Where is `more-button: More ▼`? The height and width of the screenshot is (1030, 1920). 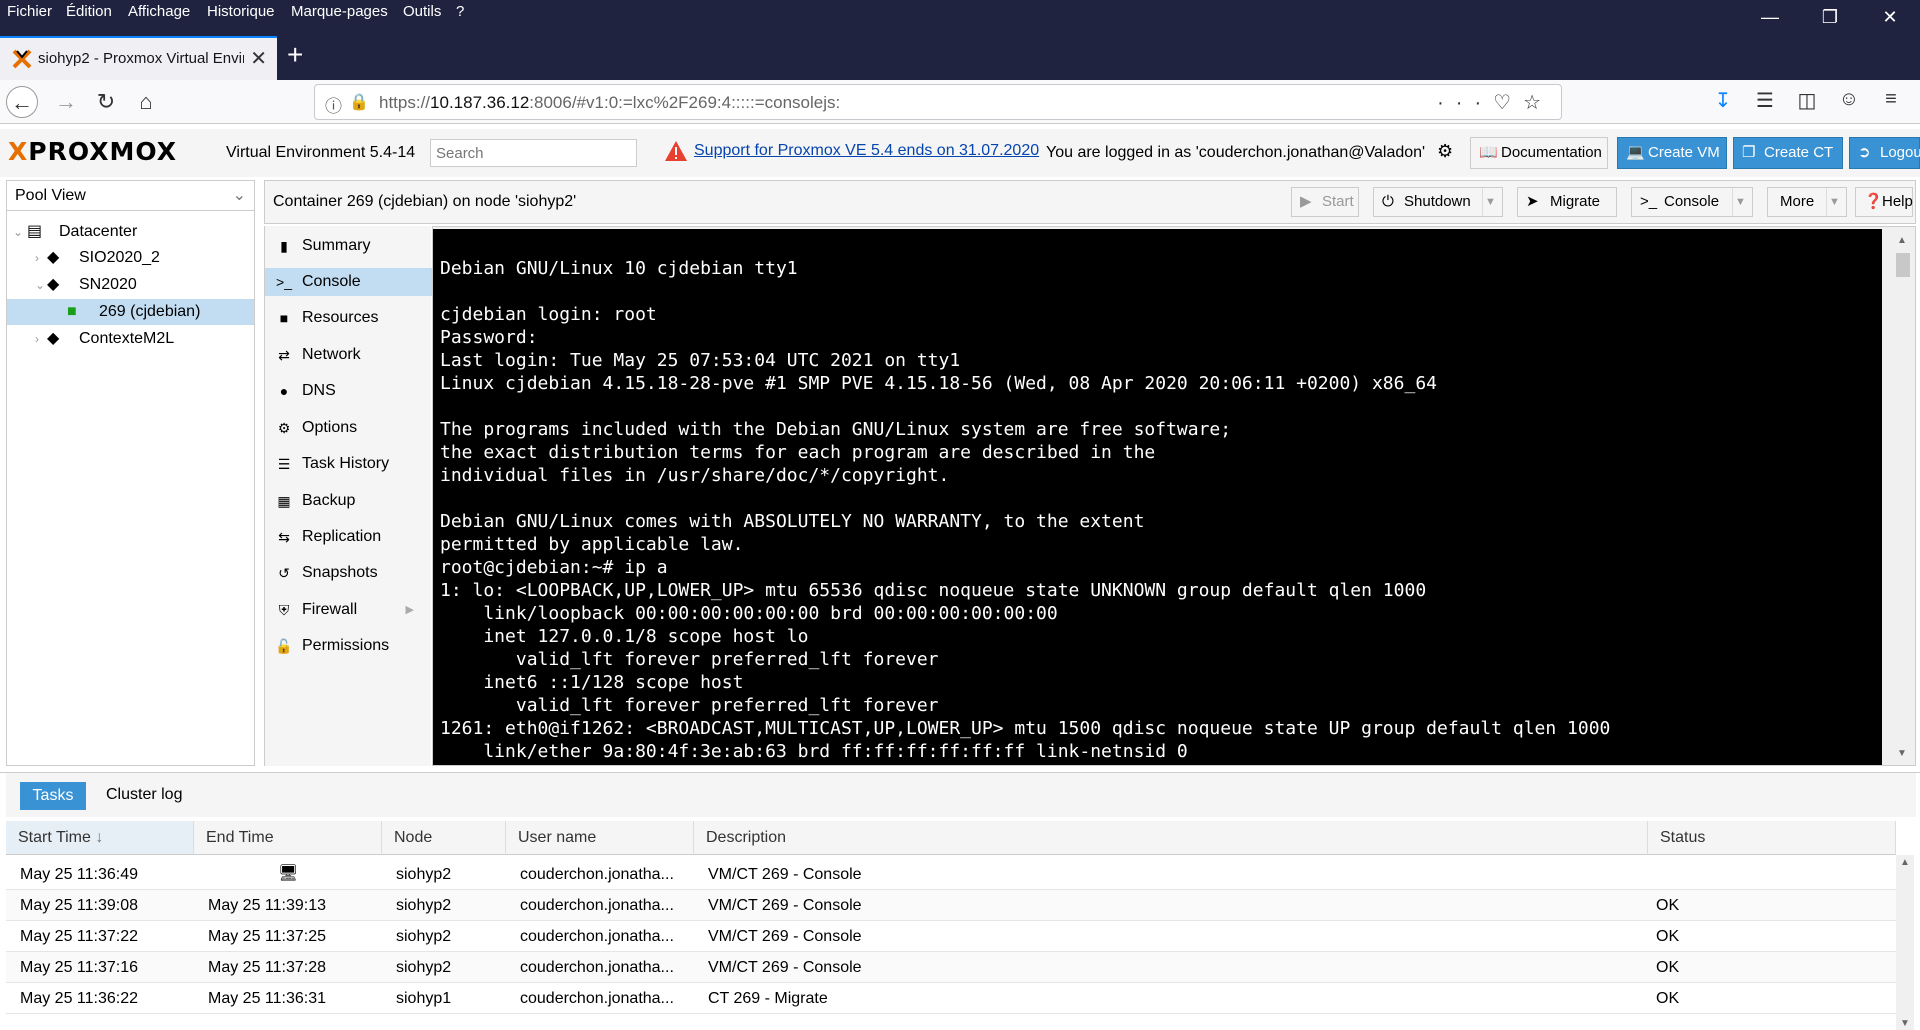 more-button: More ▼ is located at coordinates (1807, 202).